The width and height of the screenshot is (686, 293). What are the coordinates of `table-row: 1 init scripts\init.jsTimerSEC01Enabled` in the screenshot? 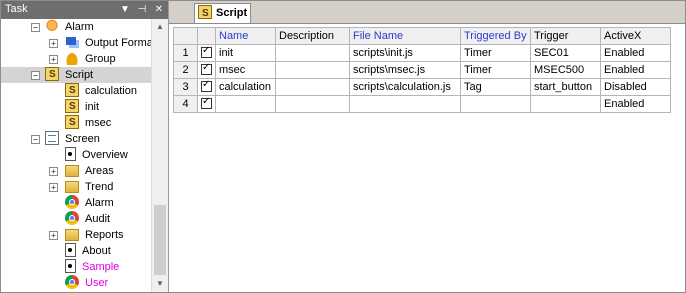 It's located at (422, 53).